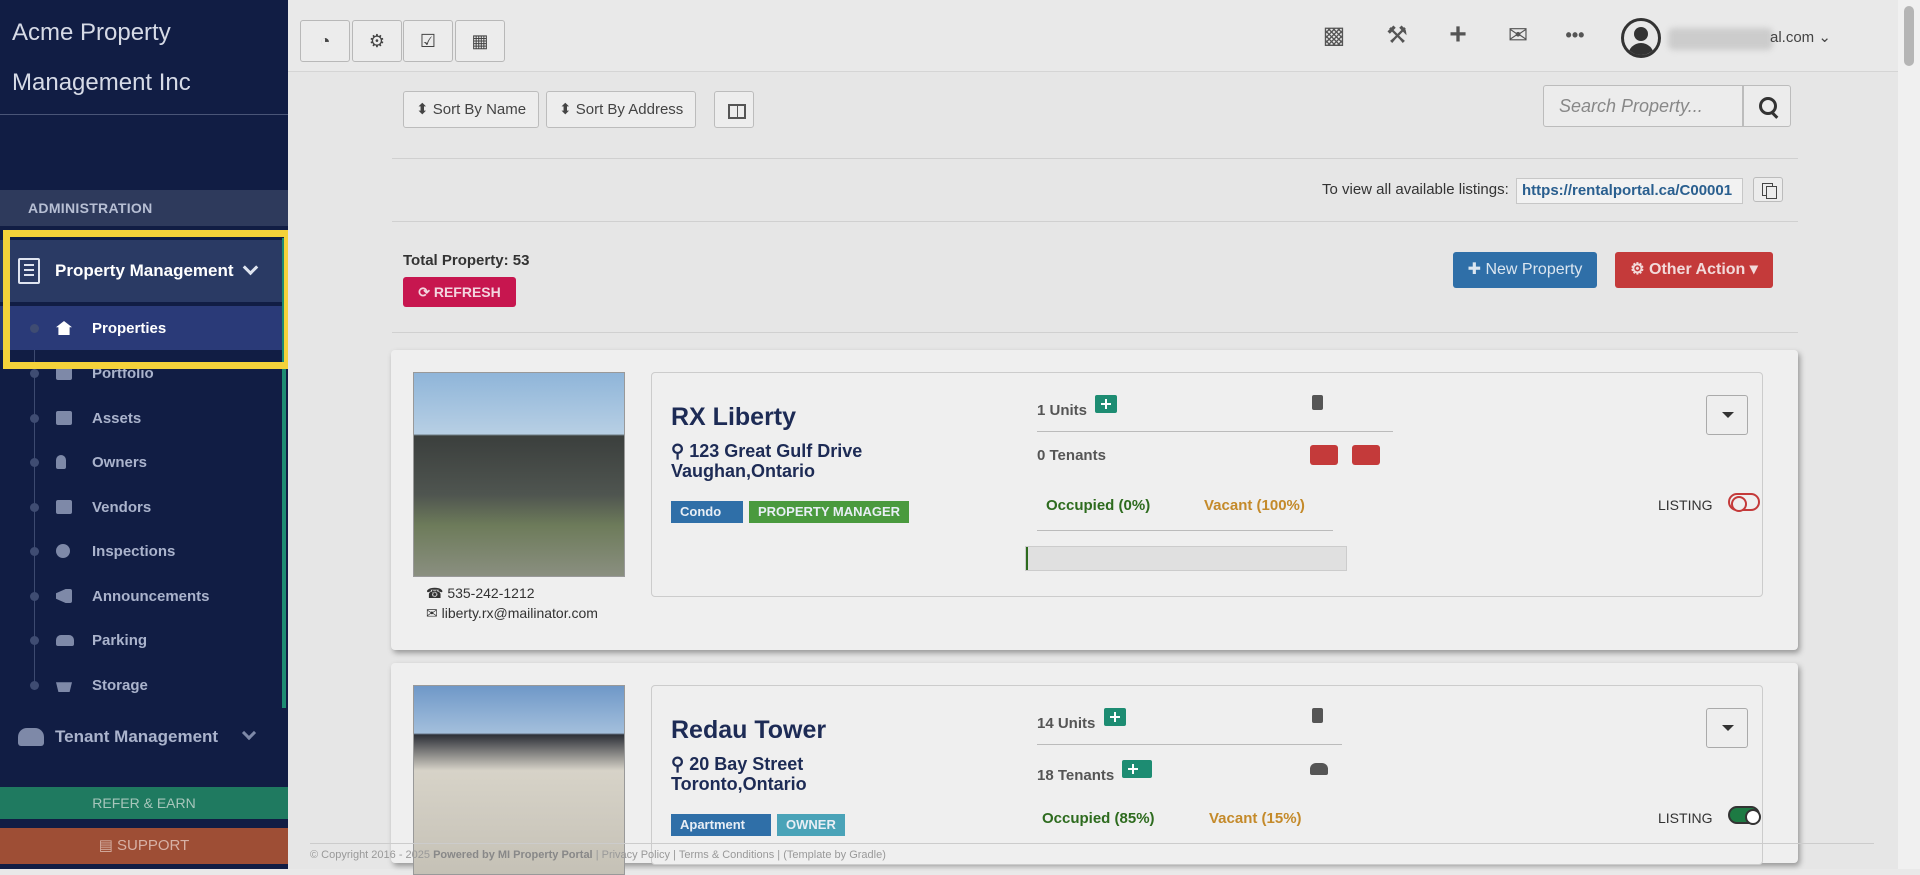 This screenshot has height=875, width=1920. What do you see at coordinates (134, 551) in the screenshot?
I see `sidebar-item-label: Inspections` at bounding box center [134, 551].